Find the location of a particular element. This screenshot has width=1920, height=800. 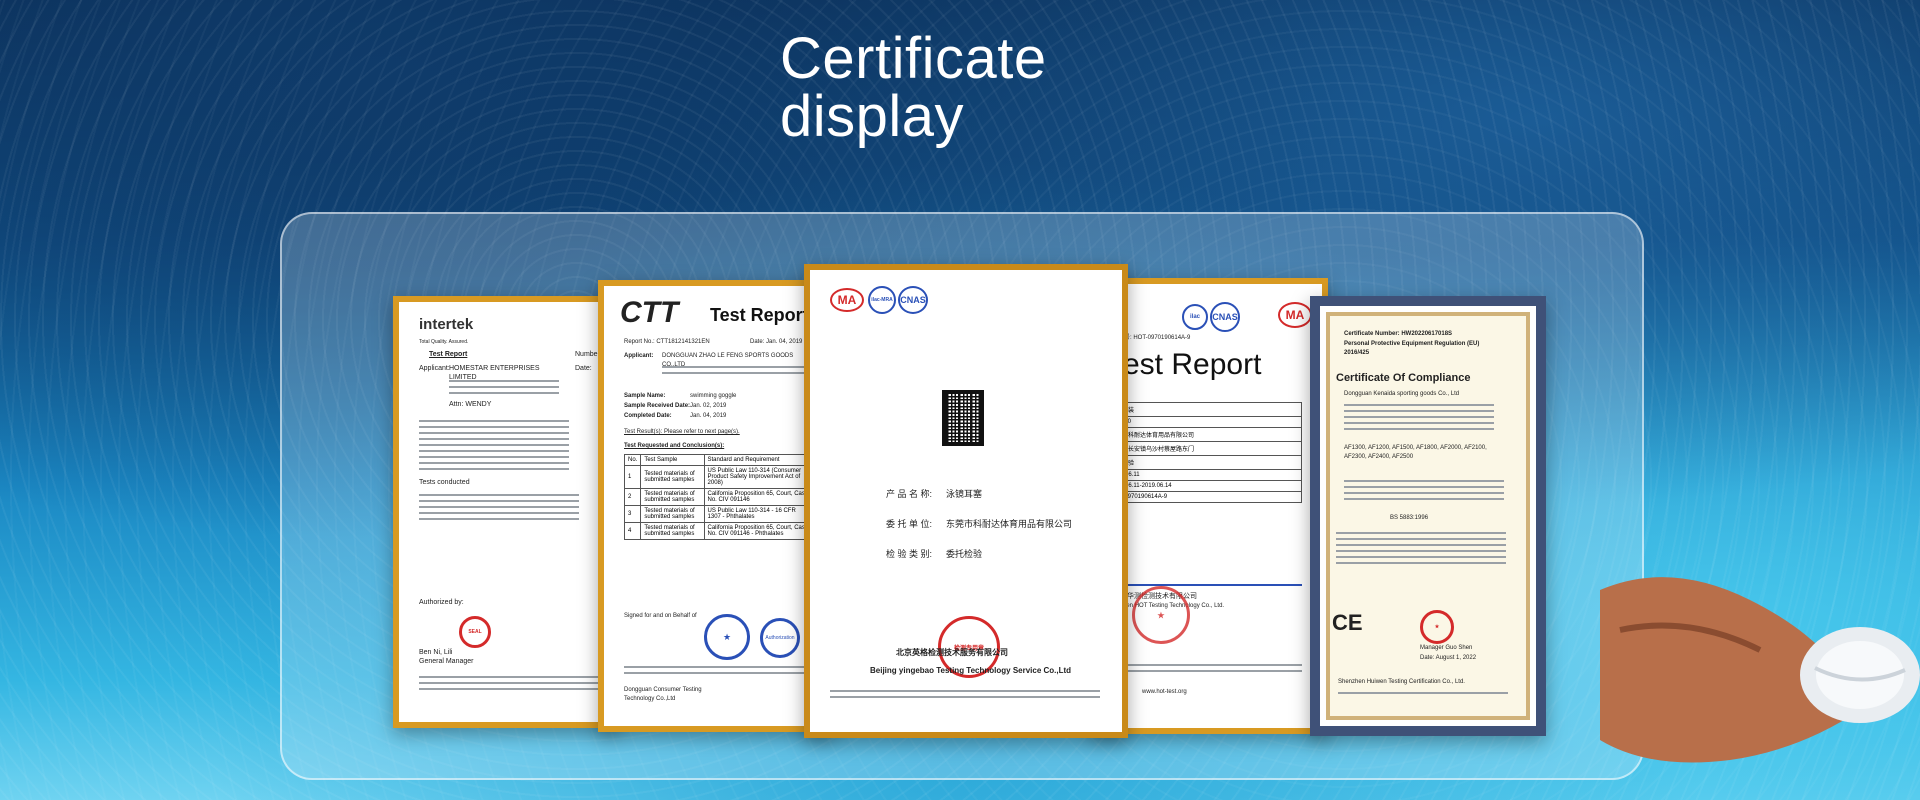

intertek-signer: Ben Ni, Lili is located at coordinates (436, 652).